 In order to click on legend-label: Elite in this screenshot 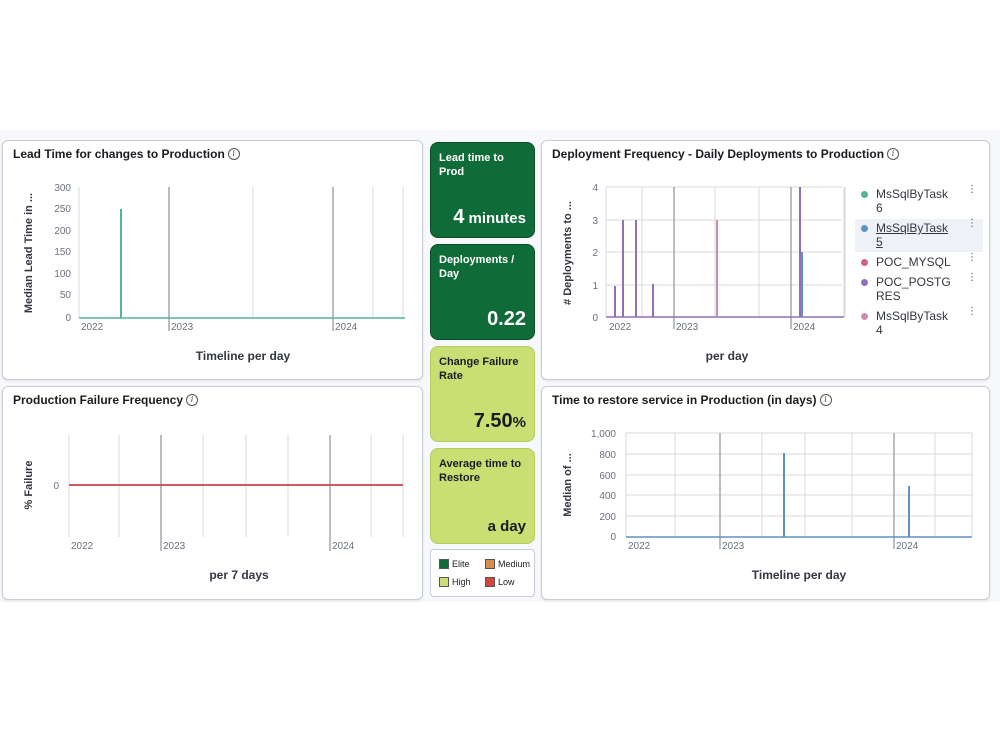, I will do `click(461, 564)`.